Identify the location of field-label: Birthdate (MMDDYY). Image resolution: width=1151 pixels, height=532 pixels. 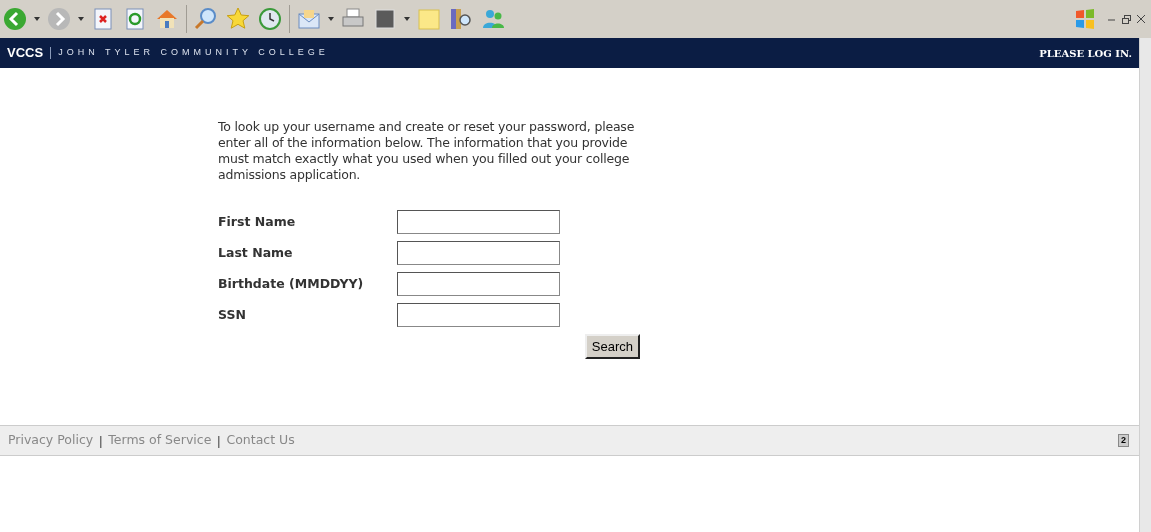
(291, 283).